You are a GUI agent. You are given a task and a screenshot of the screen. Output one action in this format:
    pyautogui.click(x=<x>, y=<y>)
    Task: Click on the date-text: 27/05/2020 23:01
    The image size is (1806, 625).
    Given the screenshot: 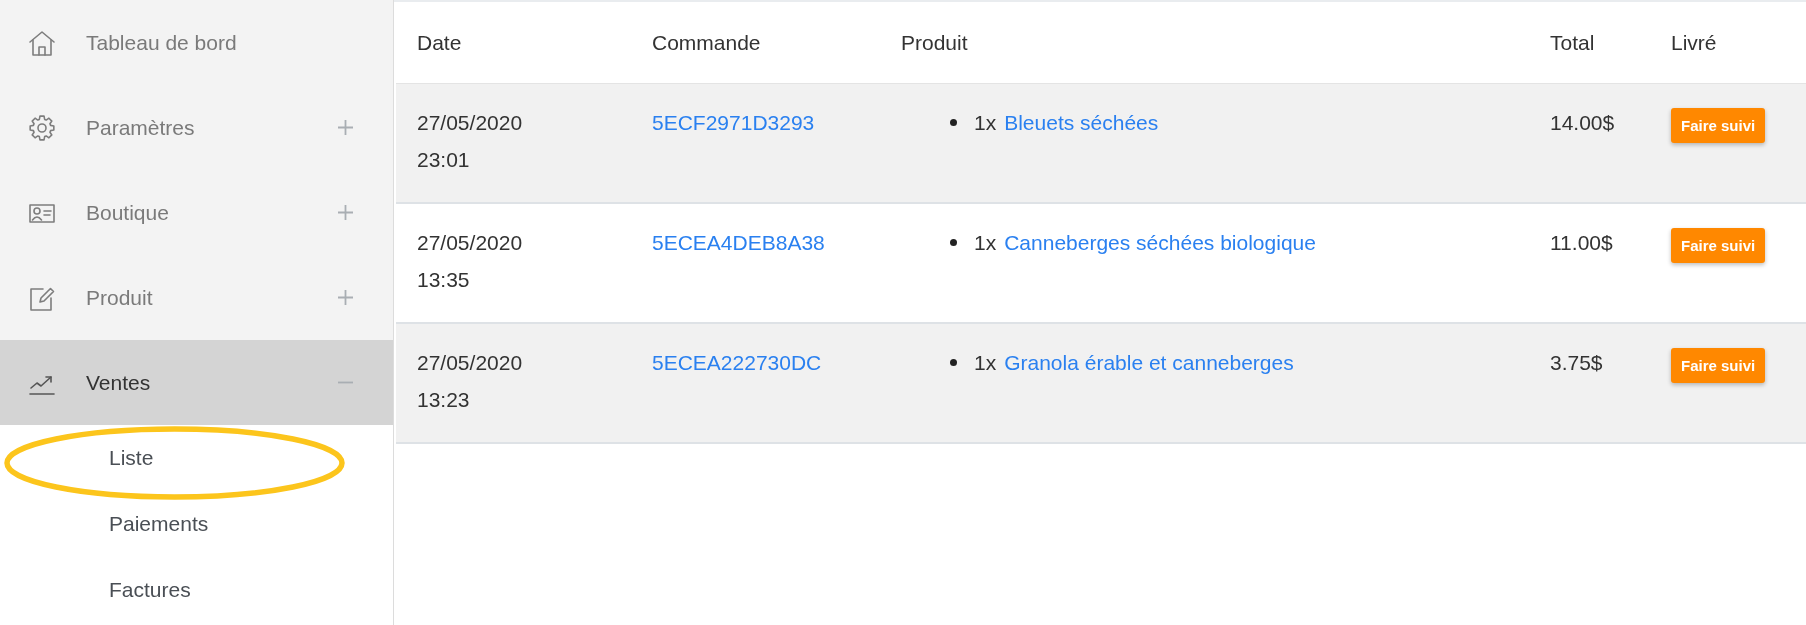 What is the action you would take?
    pyautogui.click(x=470, y=141)
    